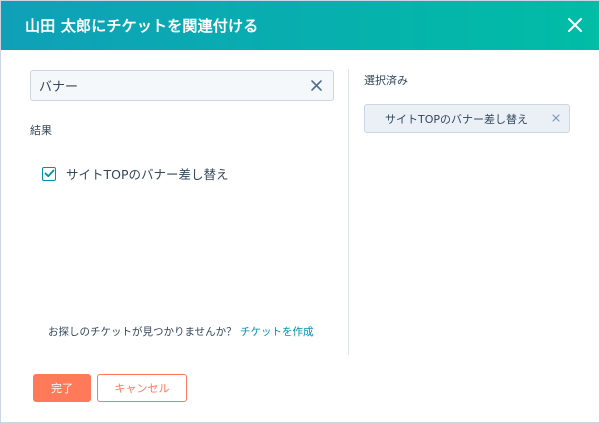 This screenshot has height=423, width=600. Describe the element at coordinates (166, 85) in the screenshot. I see `search-input` at that location.